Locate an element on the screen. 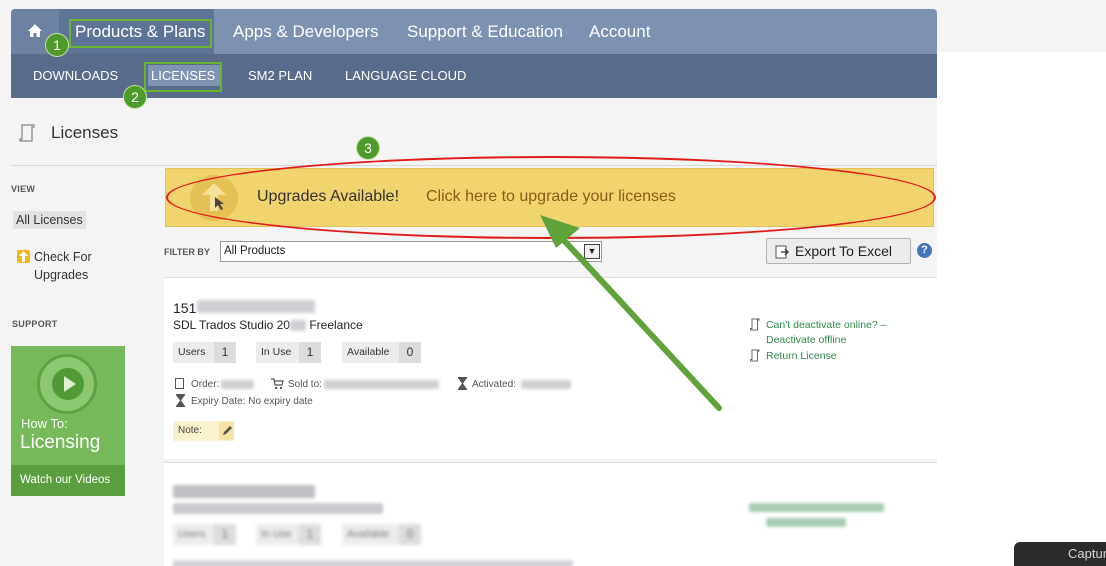 Image resolution: width=1106 pixels, height=566 pixels. order-label: Order: is located at coordinates (205, 384).